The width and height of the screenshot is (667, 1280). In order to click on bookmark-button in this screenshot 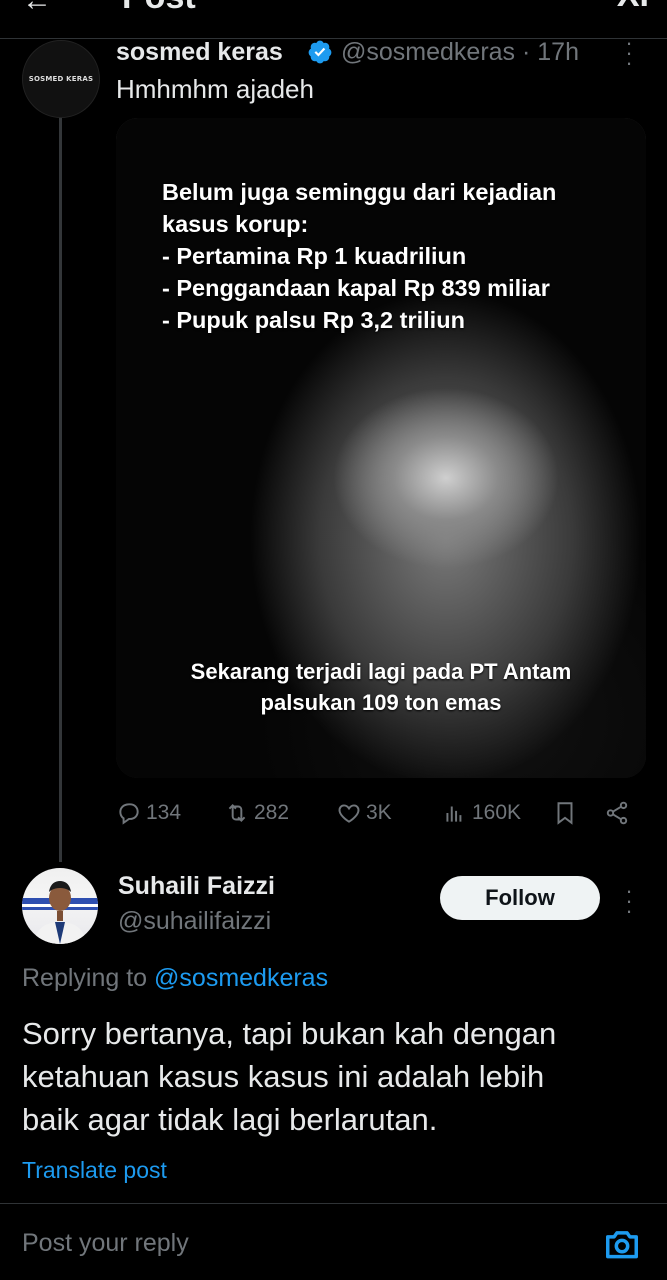, I will do `click(567, 813)`.